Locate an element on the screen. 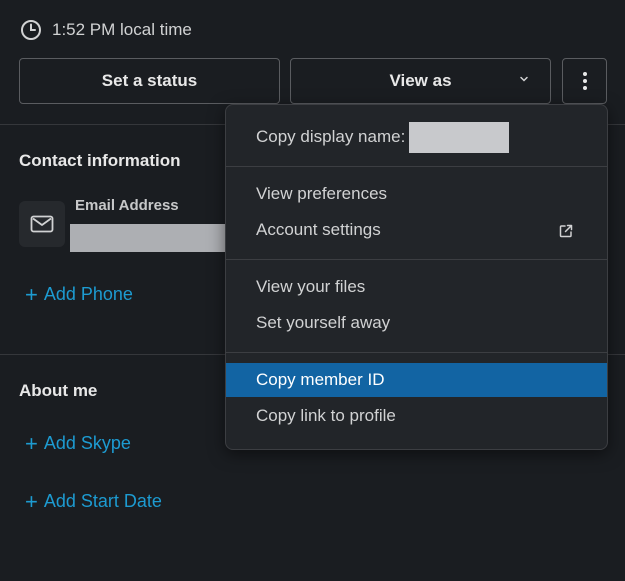  view-as-label: View as is located at coordinates (420, 80).